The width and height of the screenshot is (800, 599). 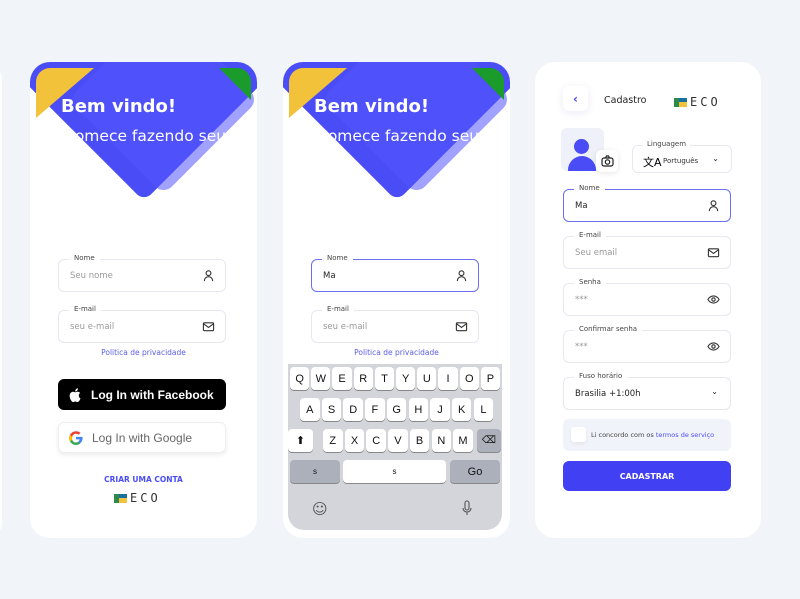 What do you see at coordinates (320, 509) in the screenshot?
I see `emoji-icon: ☺` at bounding box center [320, 509].